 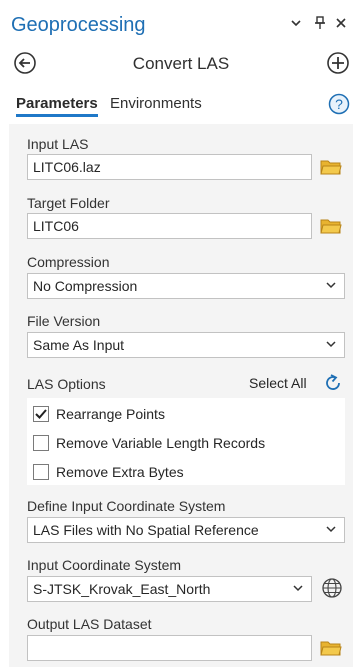 I want to click on target-folder-field: LITC06, so click(x=169, y=226).